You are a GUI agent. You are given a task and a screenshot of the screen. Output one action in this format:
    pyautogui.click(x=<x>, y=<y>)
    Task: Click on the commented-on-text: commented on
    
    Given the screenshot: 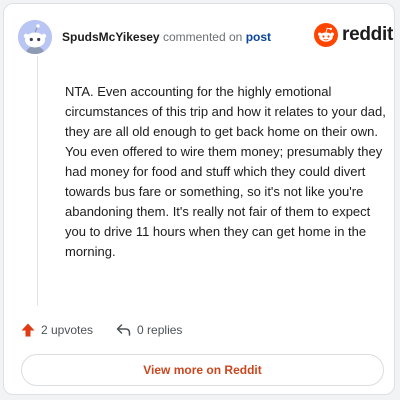 What is the action you would take?
    pyautogui.click(x=202, y=37)
    